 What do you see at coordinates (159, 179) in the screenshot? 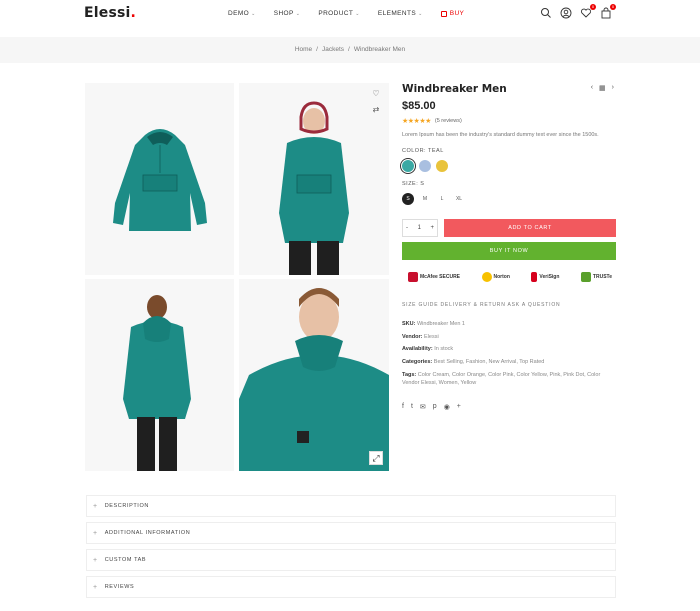
I see `product-image-front` at bounding box center [159, 179].